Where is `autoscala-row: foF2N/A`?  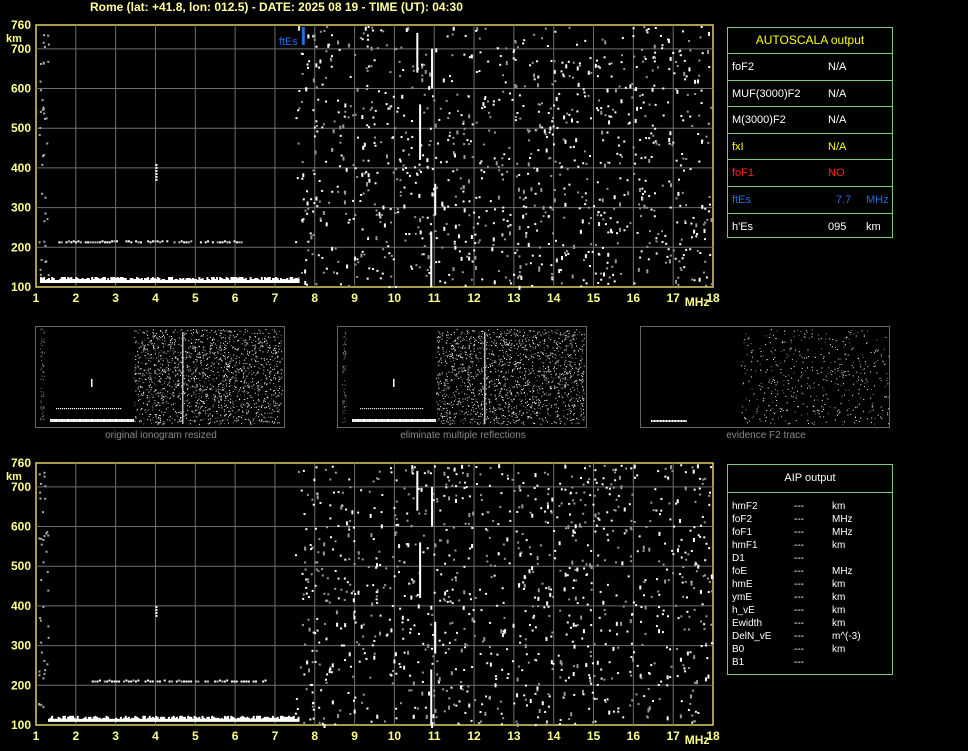
autoscala-row: foF2N/A is located at coordinates (810, 67).